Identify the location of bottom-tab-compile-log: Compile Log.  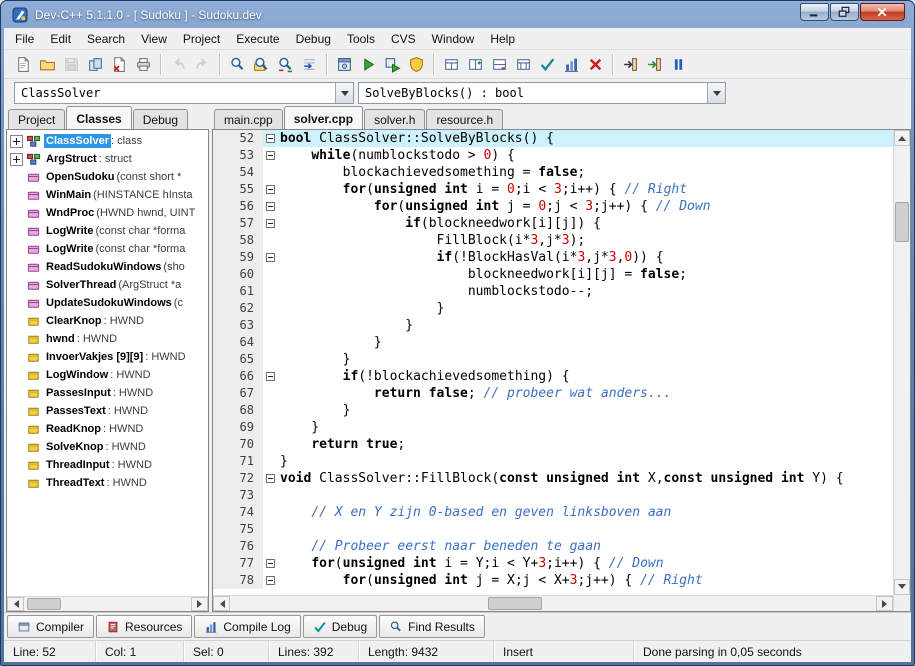
(247, 626).